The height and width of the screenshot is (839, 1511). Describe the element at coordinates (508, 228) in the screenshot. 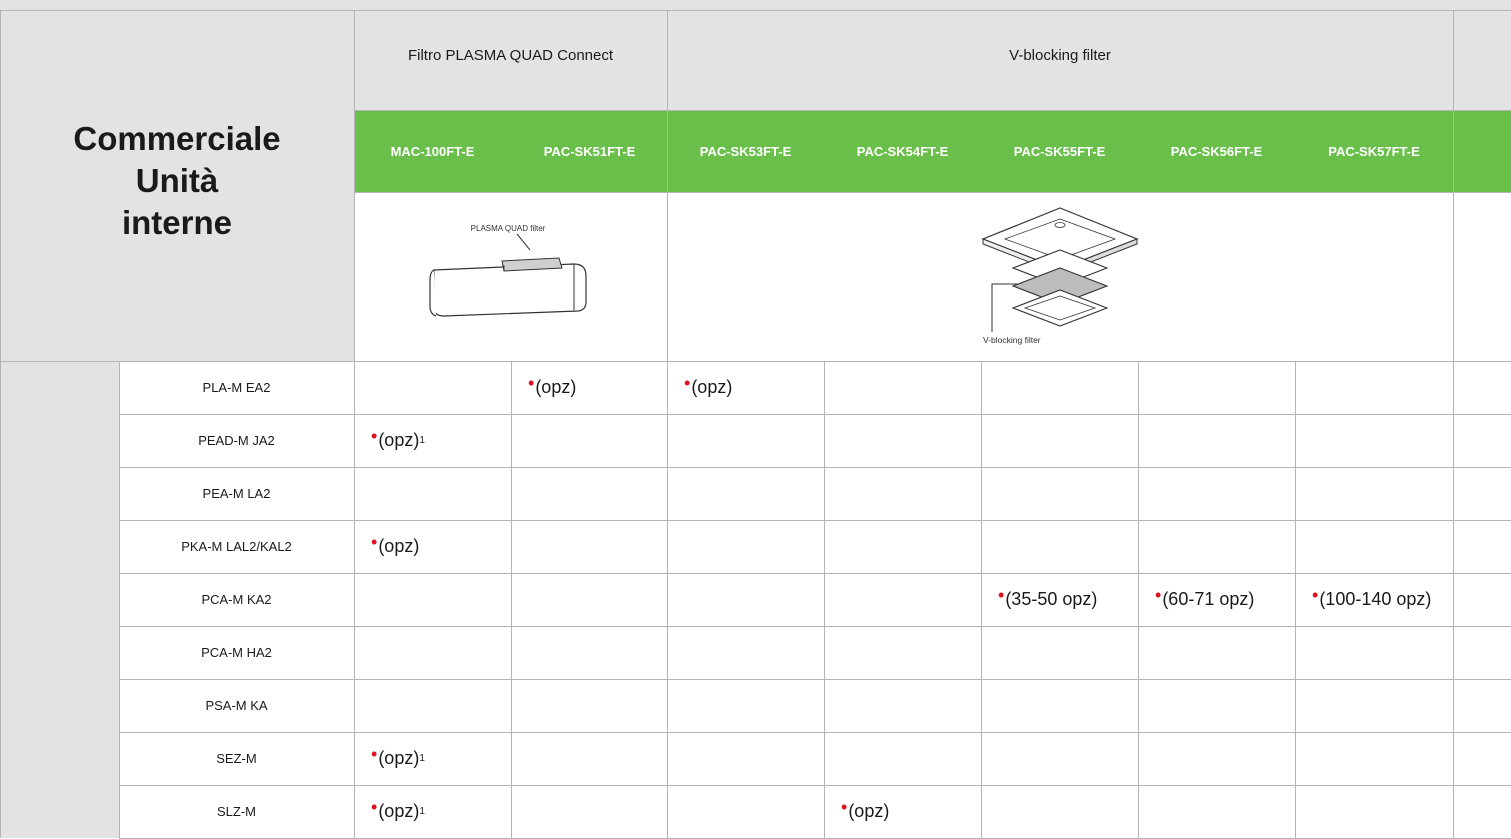

I see `plasma-filter-caption: PLASMA QUAD filter` at that location.